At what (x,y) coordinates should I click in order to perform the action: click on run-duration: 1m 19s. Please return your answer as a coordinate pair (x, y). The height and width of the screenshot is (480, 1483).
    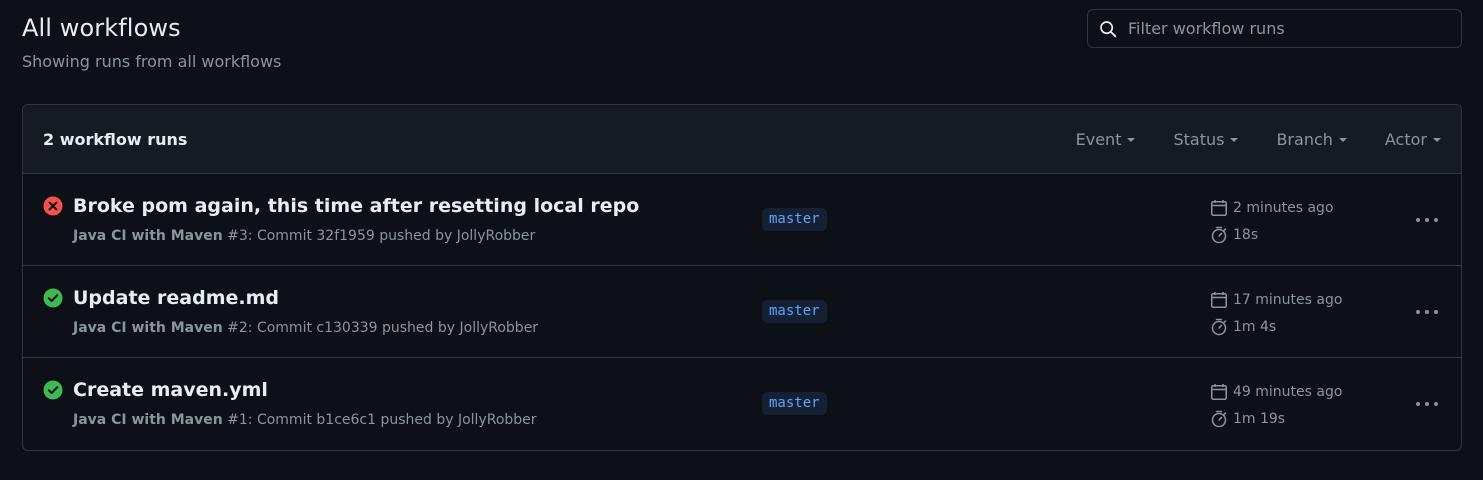
    Looking at the image, I should click on (1247, 419).